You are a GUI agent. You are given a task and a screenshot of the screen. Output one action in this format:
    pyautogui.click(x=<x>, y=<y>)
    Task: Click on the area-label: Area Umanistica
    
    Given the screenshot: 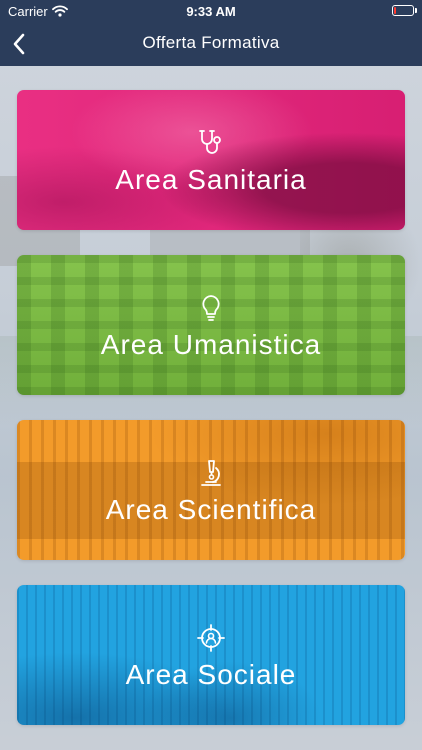 What is the action you would take?
    pyautogui.click(x=211, y=344)
    